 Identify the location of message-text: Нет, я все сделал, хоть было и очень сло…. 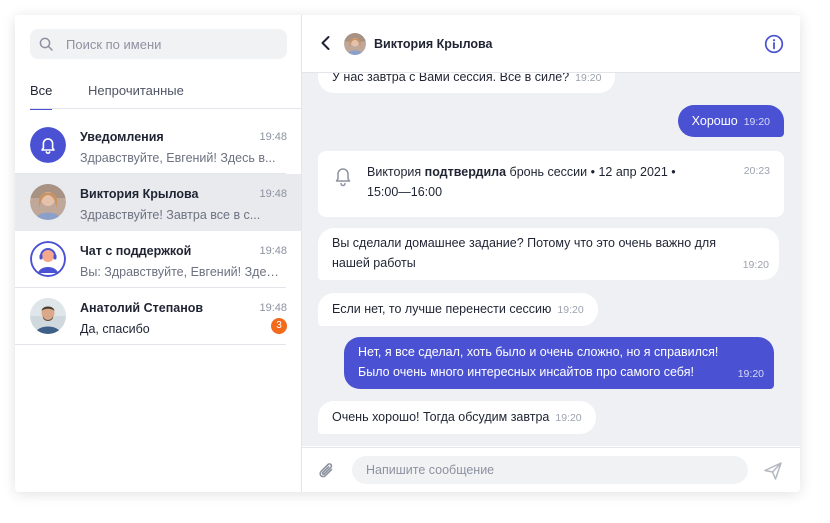
(538, 362).